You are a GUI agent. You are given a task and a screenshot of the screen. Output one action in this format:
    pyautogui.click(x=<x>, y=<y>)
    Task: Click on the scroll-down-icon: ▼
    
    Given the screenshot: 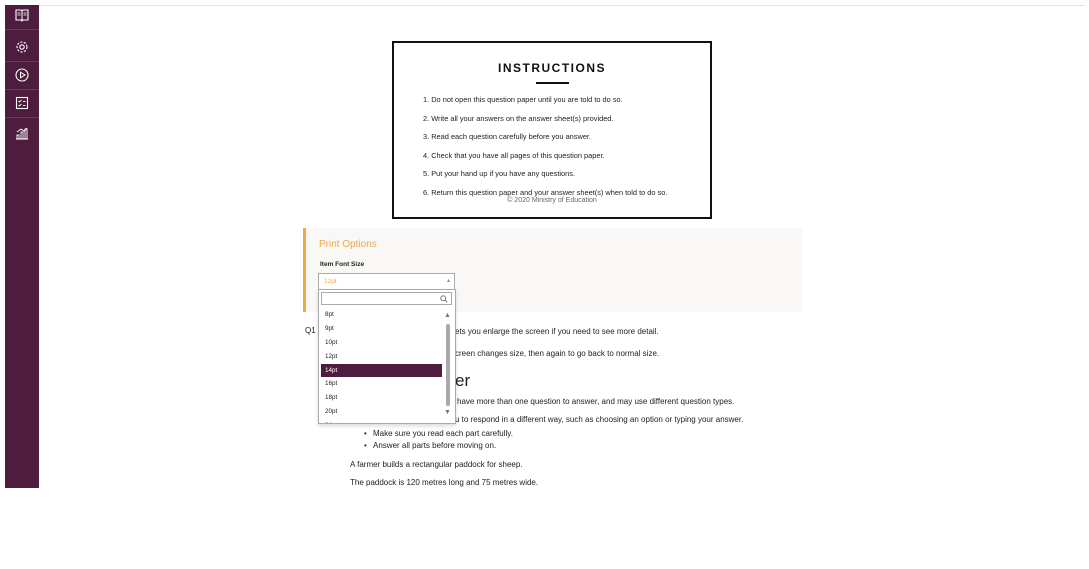 What is the action you would take?
    pyautogui.click(x=447, y=412)
    